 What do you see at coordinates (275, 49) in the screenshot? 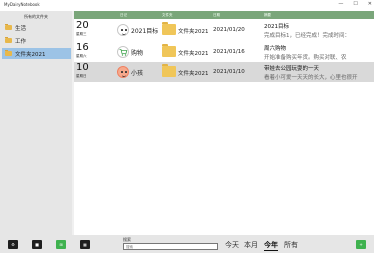
I see `diary-title: 周六购物` at bounding box center [275, 49].